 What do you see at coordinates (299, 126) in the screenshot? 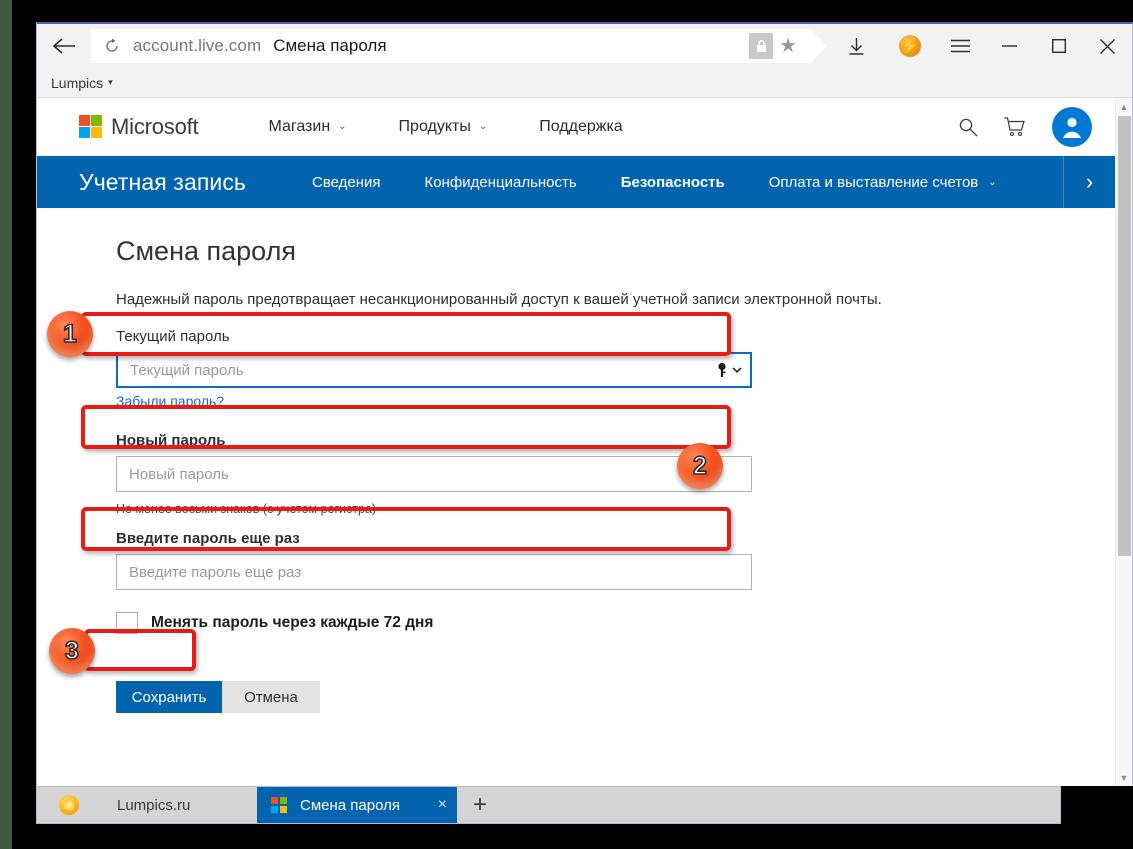
I see `nav-item-store-label: Магазин` at bounding box center [299, 126].